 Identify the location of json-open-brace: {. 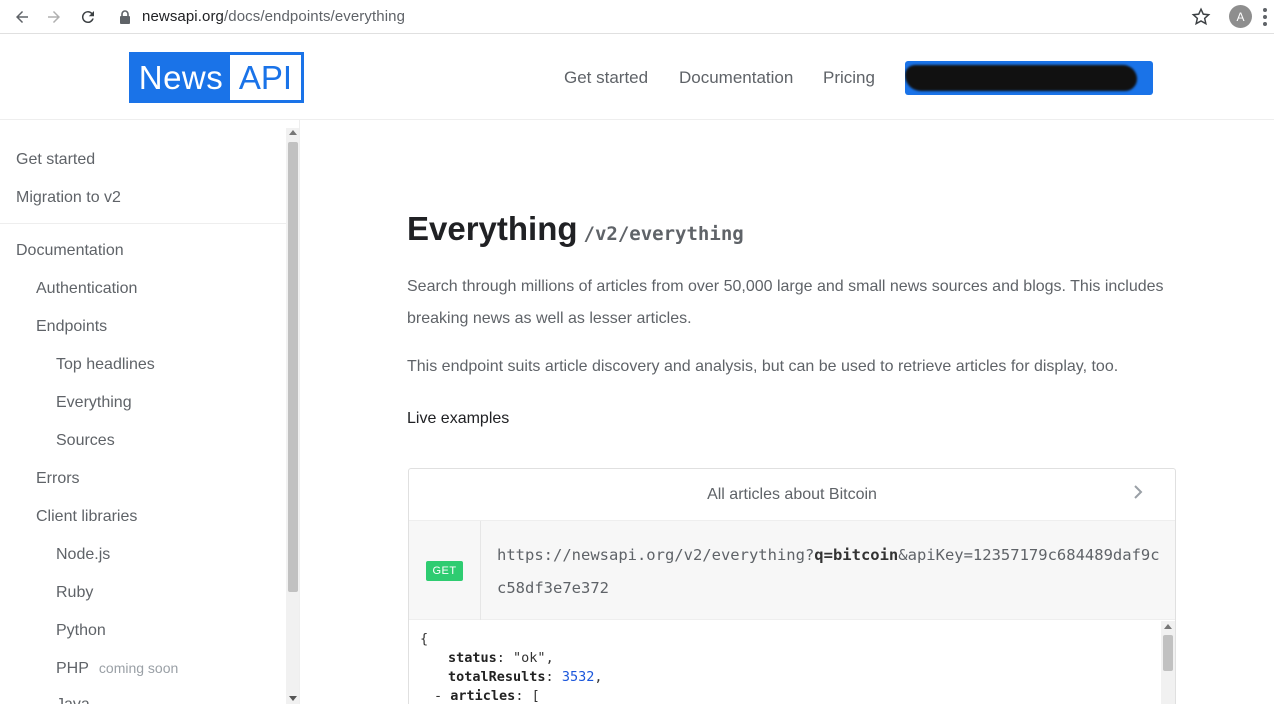
(424, 639).